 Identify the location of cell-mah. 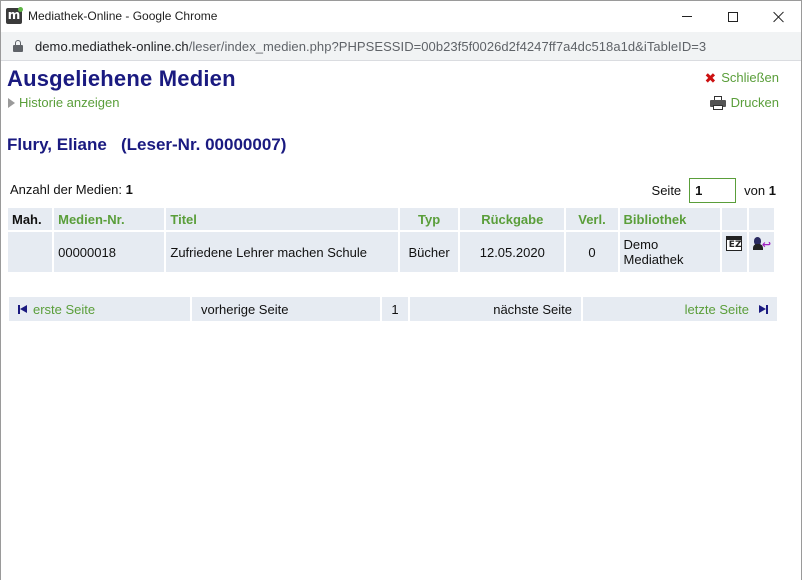
(30, 252).